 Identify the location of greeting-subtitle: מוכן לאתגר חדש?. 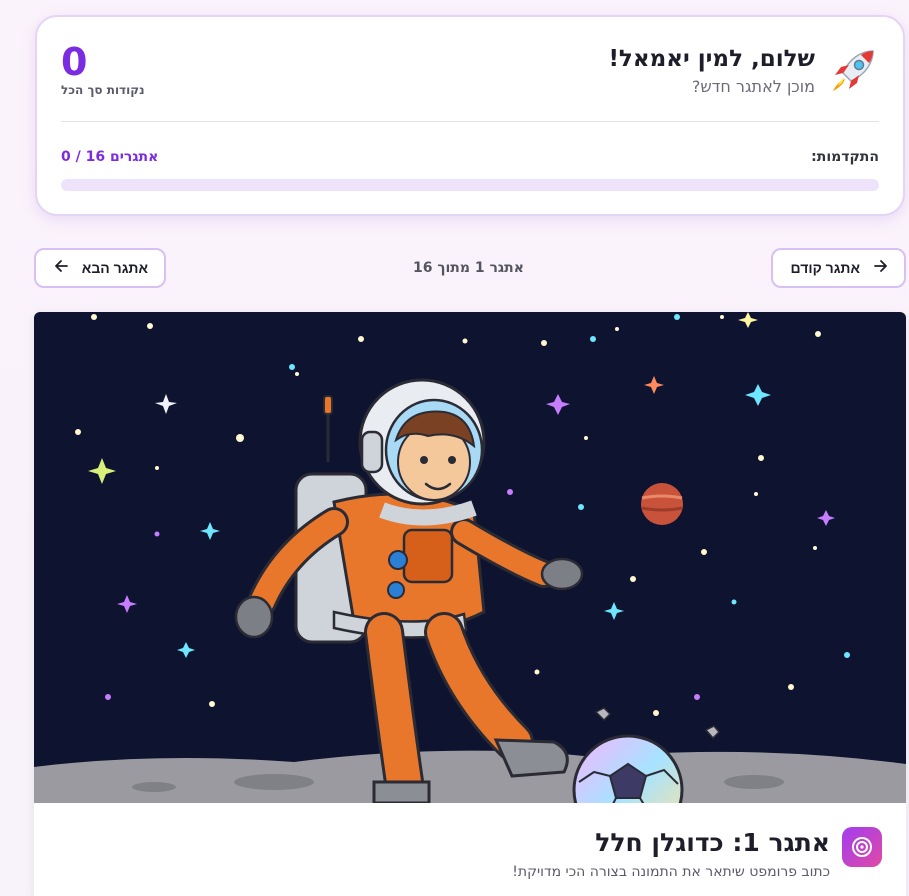
(753, 86).